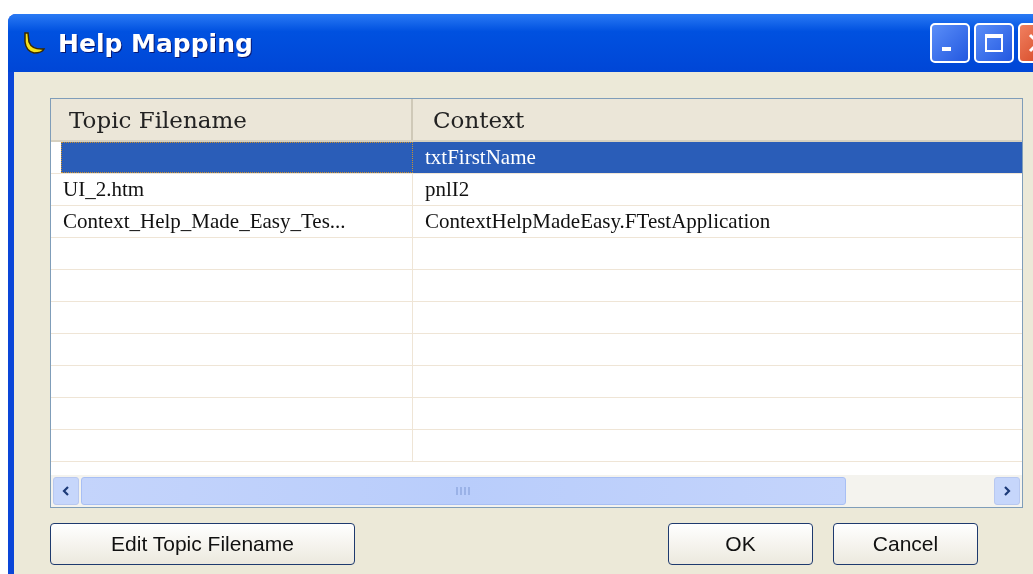 This screenshot has width=1033, height=574. Describe the element at coordinates (740, 544) in the screenshot. I see `dialog-button: OK` at that location.